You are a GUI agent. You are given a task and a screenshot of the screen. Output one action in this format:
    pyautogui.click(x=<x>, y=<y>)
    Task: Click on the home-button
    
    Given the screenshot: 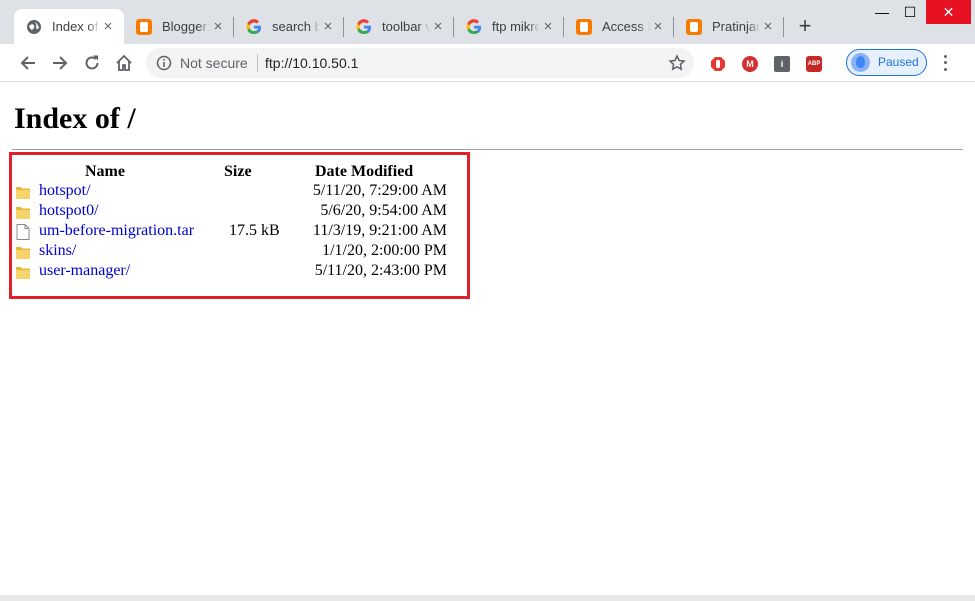 What is the action you would take?
    pyautogui.click(x=124, y=63)
    